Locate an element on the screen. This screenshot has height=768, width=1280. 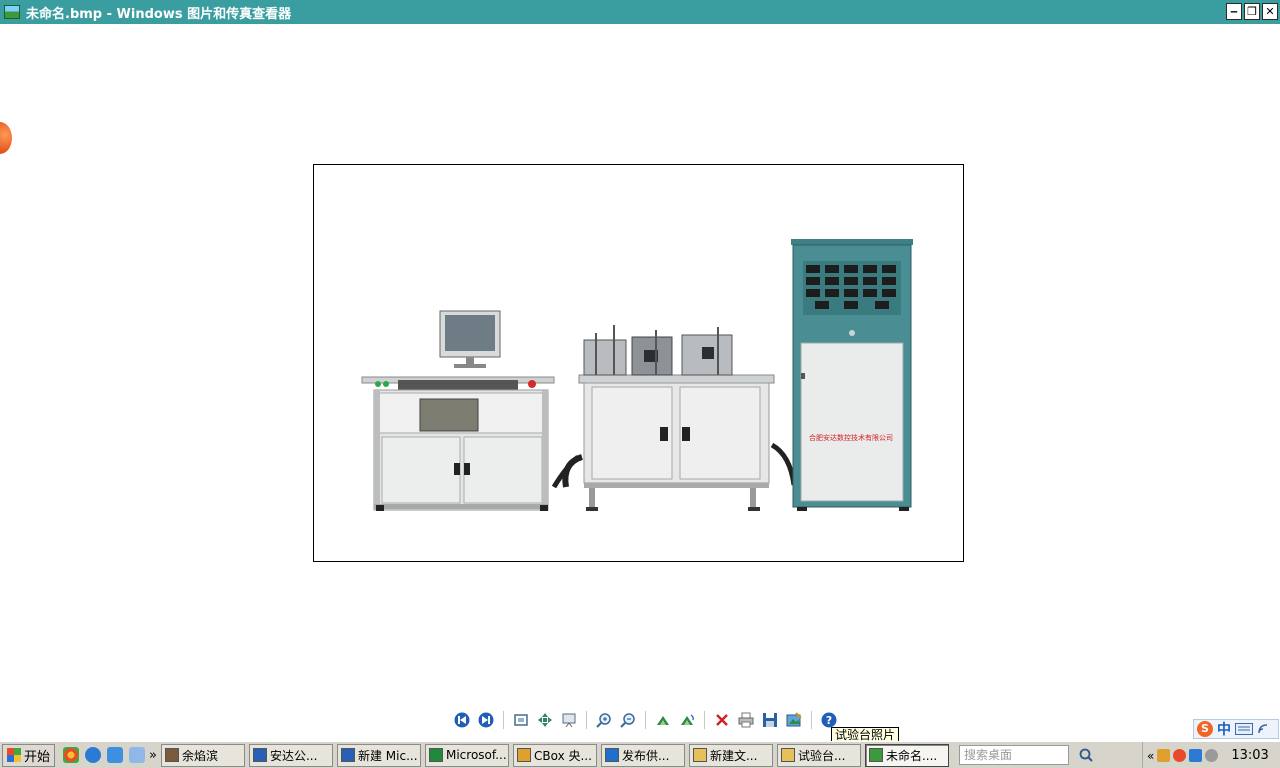
rotate-ccw-icon is located at coordinates (687, 719).